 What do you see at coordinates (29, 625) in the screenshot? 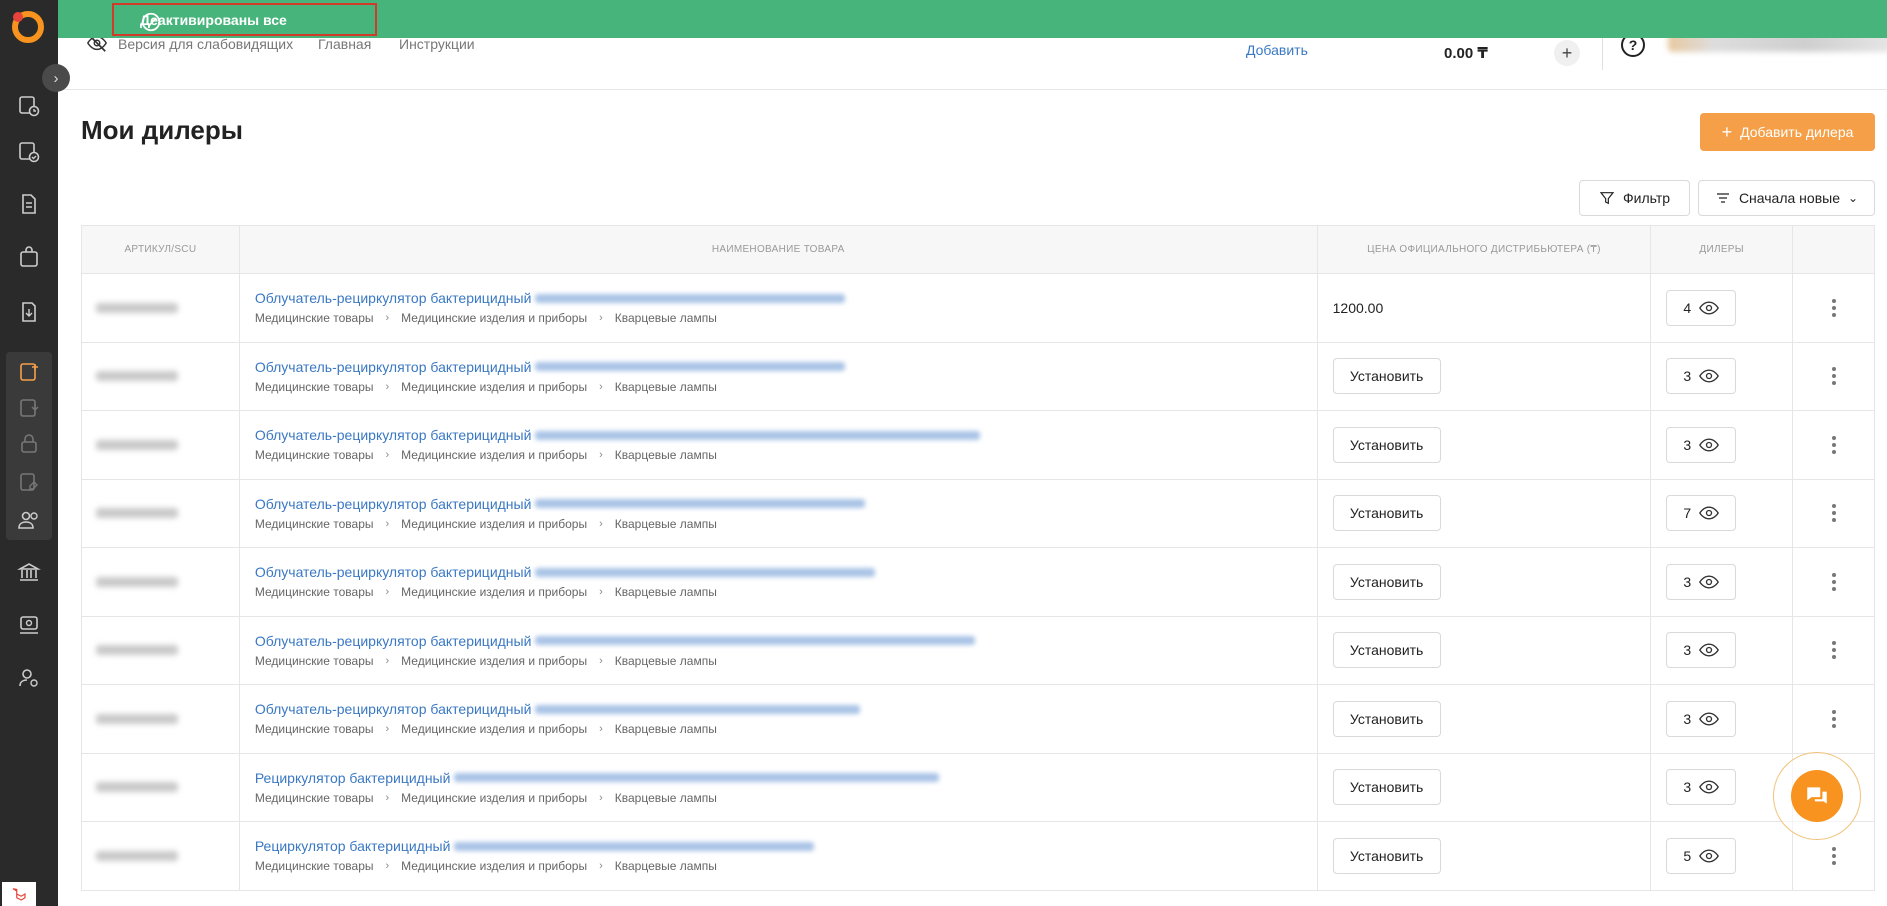
I see `sidebar-item-support` at bounding box center [29, 625].